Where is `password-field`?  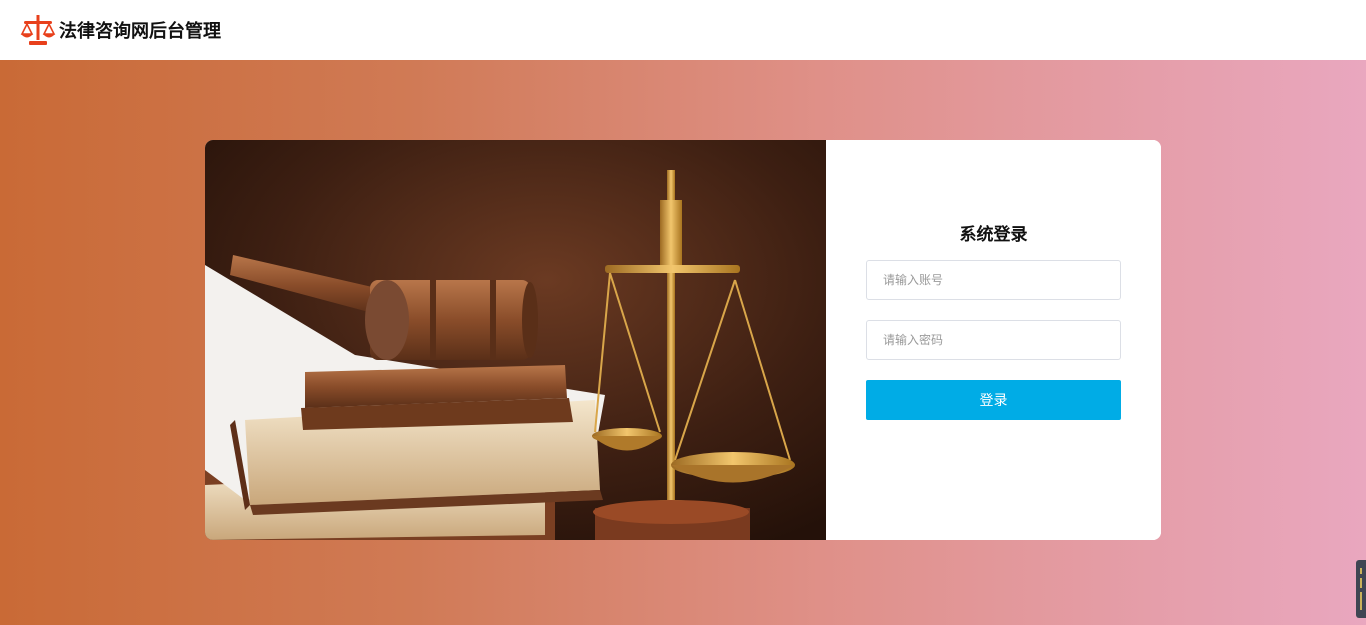
password-field is located at coordinates (993, 340).